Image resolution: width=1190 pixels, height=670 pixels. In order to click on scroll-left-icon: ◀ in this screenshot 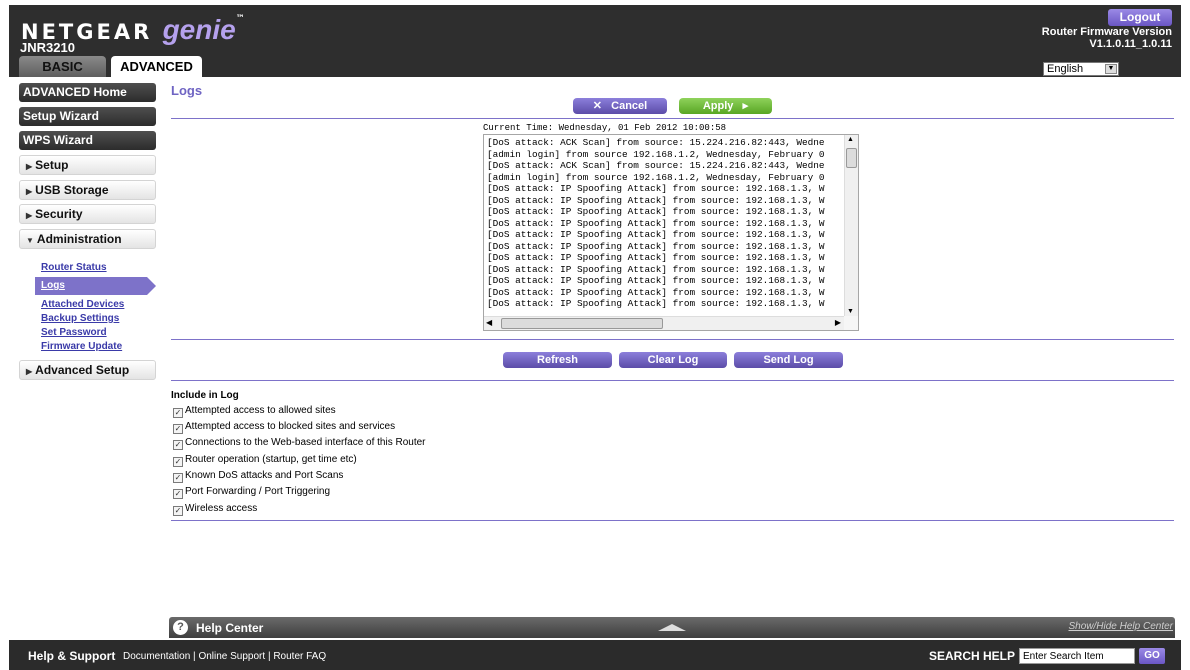, I will do `click(489, 322)`.